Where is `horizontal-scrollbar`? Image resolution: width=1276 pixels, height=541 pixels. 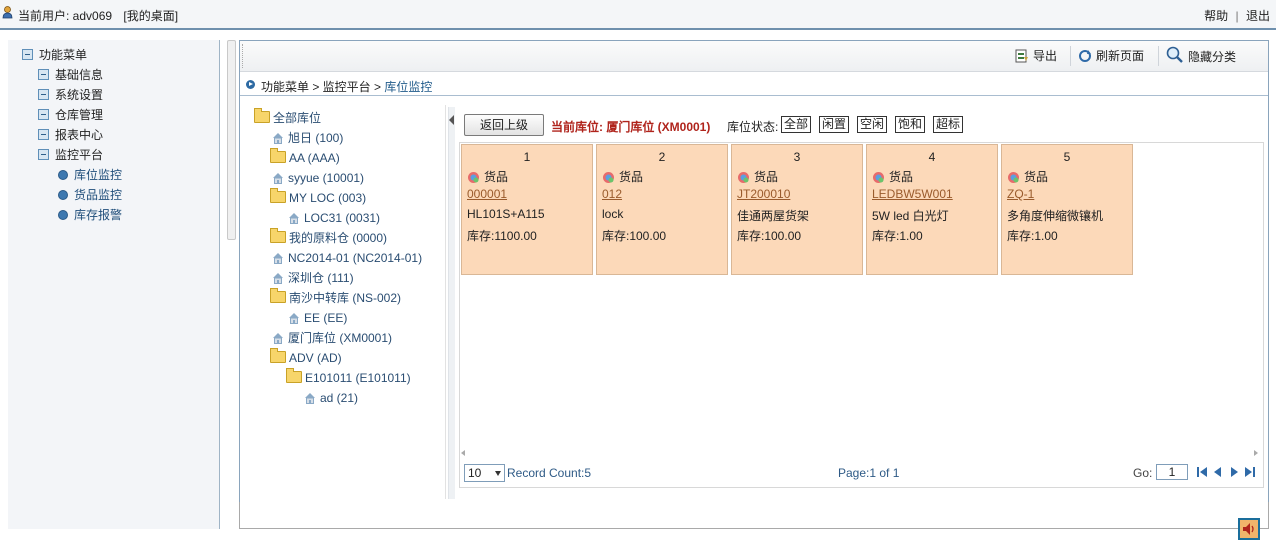
horizontal-scrollbar is located at coordinates (860, 453).